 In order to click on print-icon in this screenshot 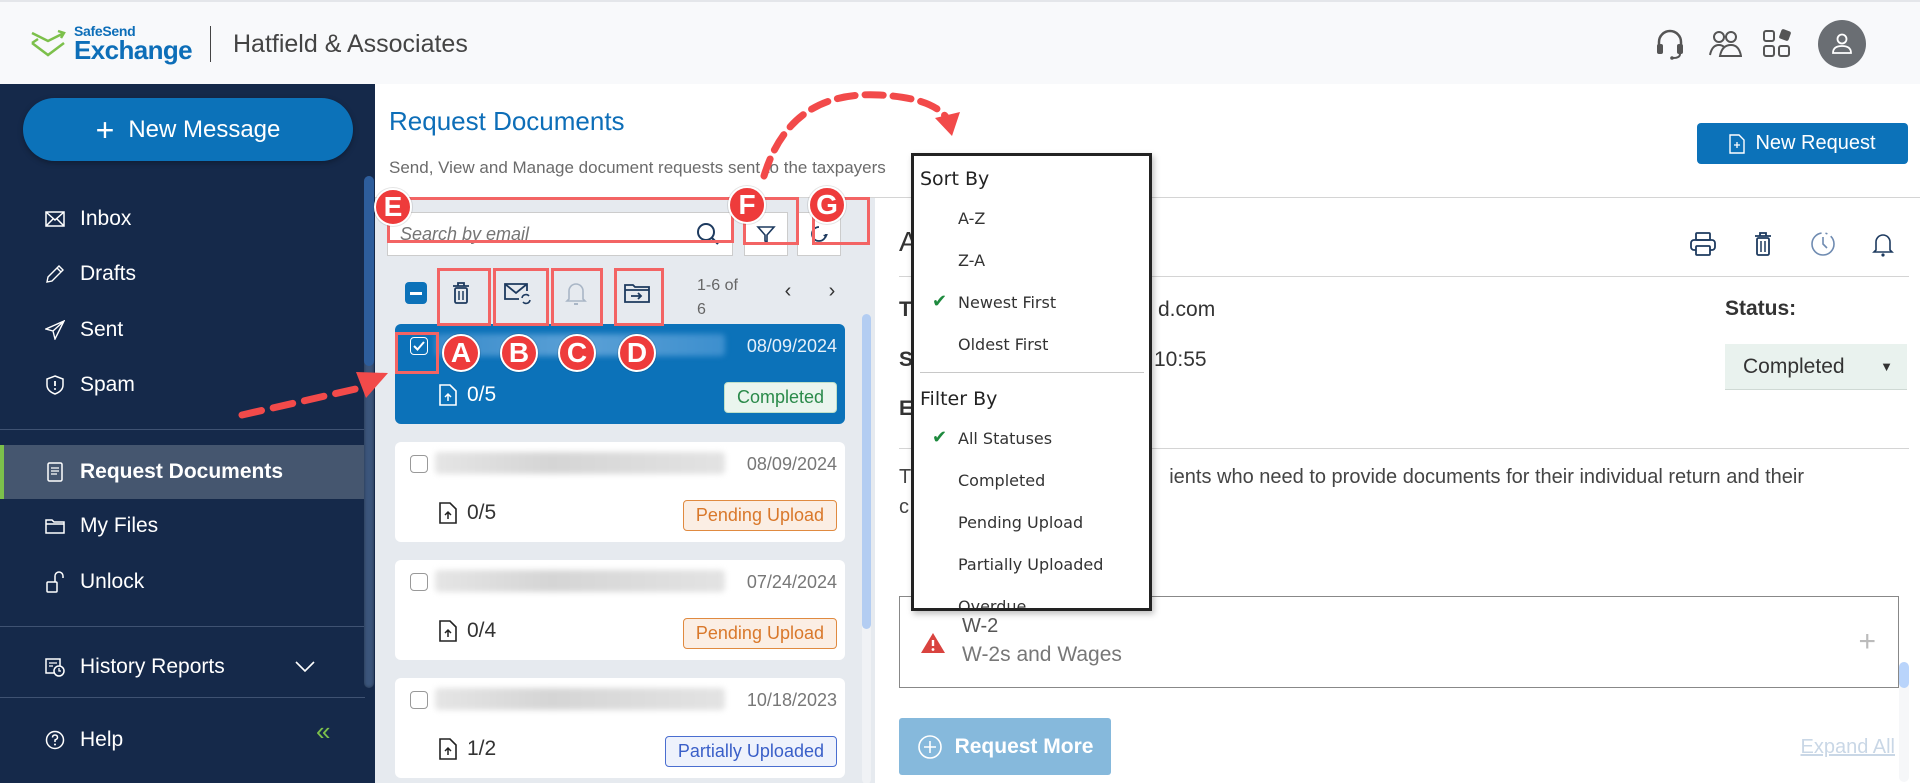, I will do `click(1703, 244)`.